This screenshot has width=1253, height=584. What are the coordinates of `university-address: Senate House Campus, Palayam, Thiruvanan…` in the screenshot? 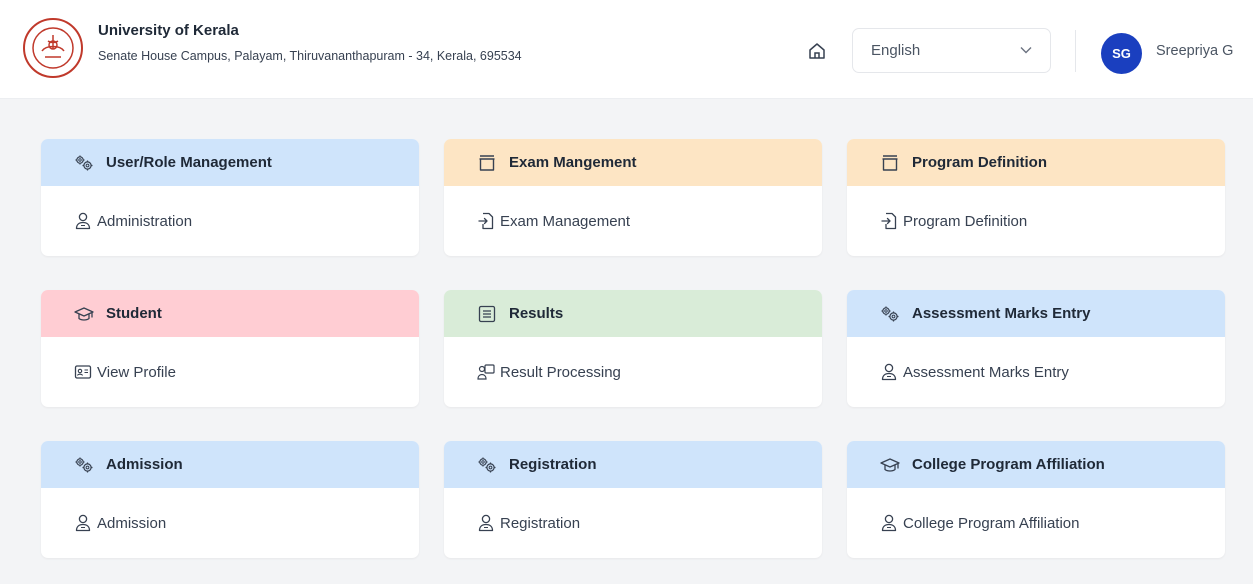 It's located at (310, 56).